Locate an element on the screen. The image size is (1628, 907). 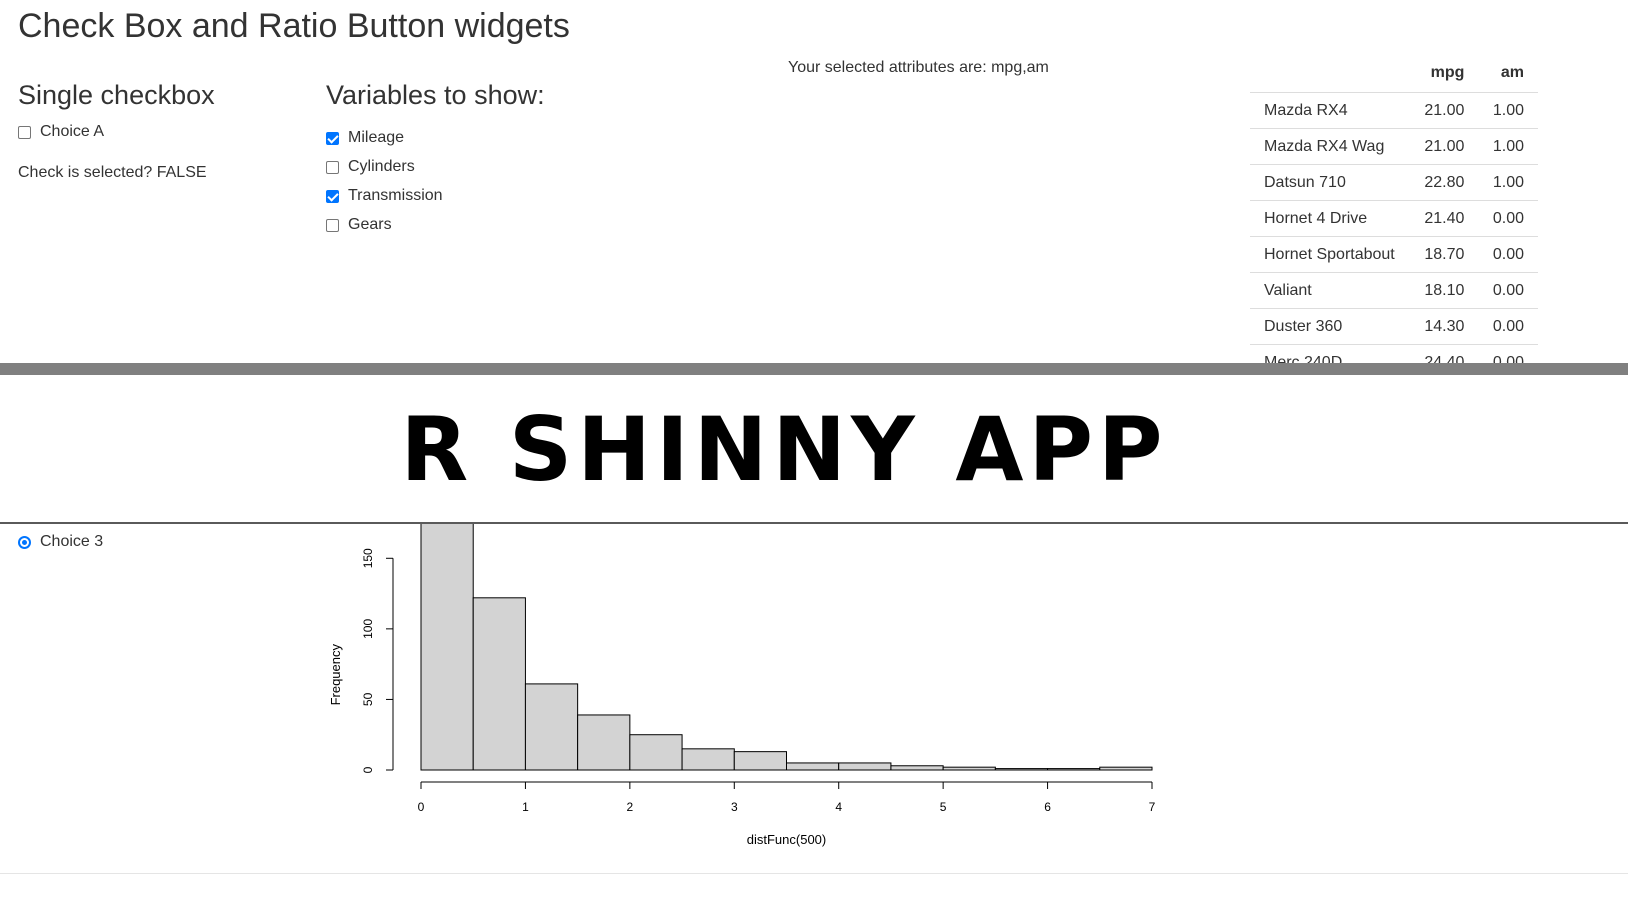
x-tick-label: 1 is located at coordinates (525, 807).